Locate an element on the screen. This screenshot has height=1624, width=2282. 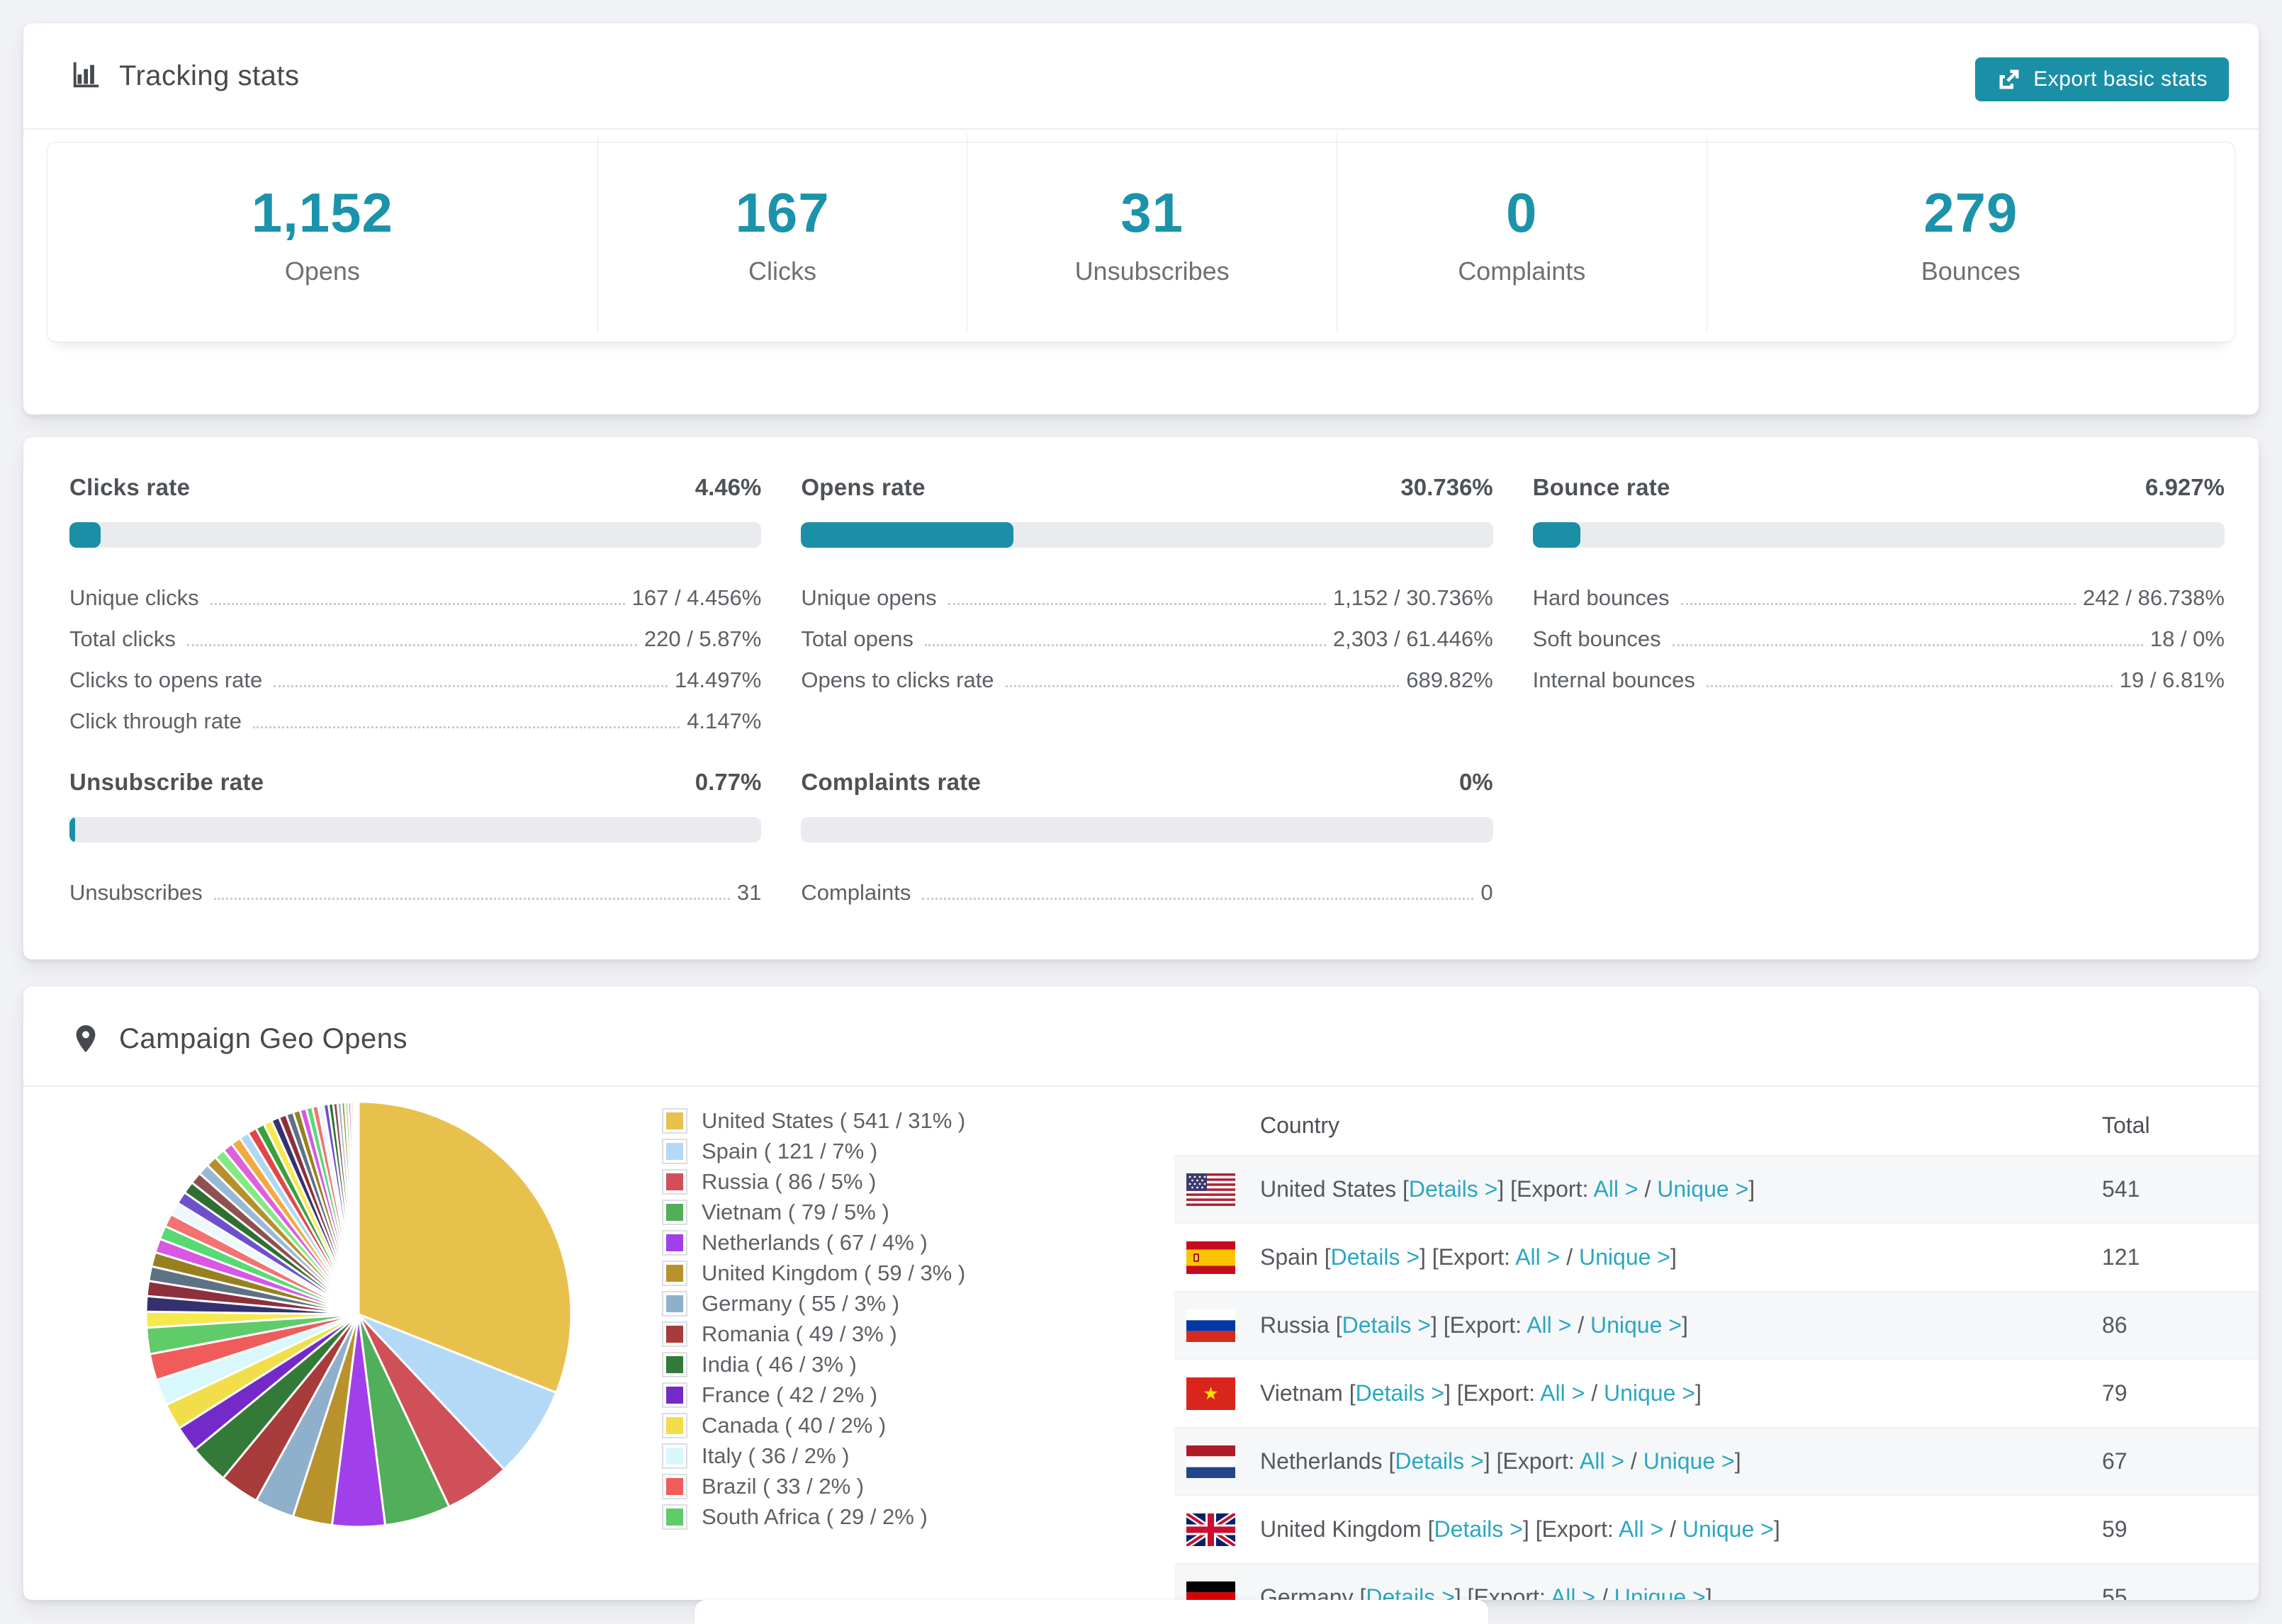
country-column-header: Country is located at coordinates (1300, 1125).